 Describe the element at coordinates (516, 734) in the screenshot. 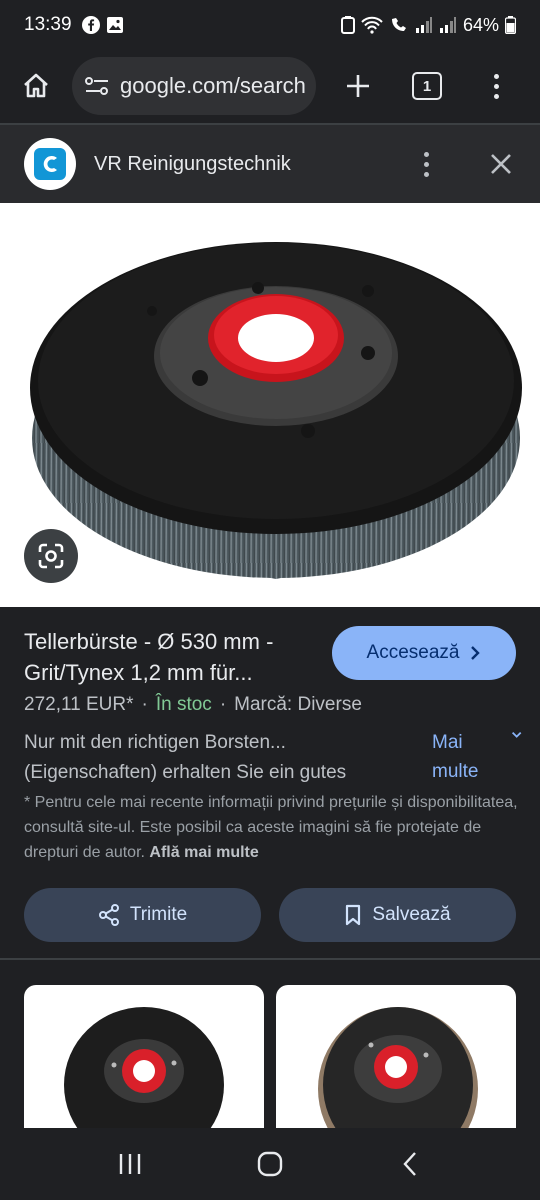

I see `chevron-down-icon` at that location.